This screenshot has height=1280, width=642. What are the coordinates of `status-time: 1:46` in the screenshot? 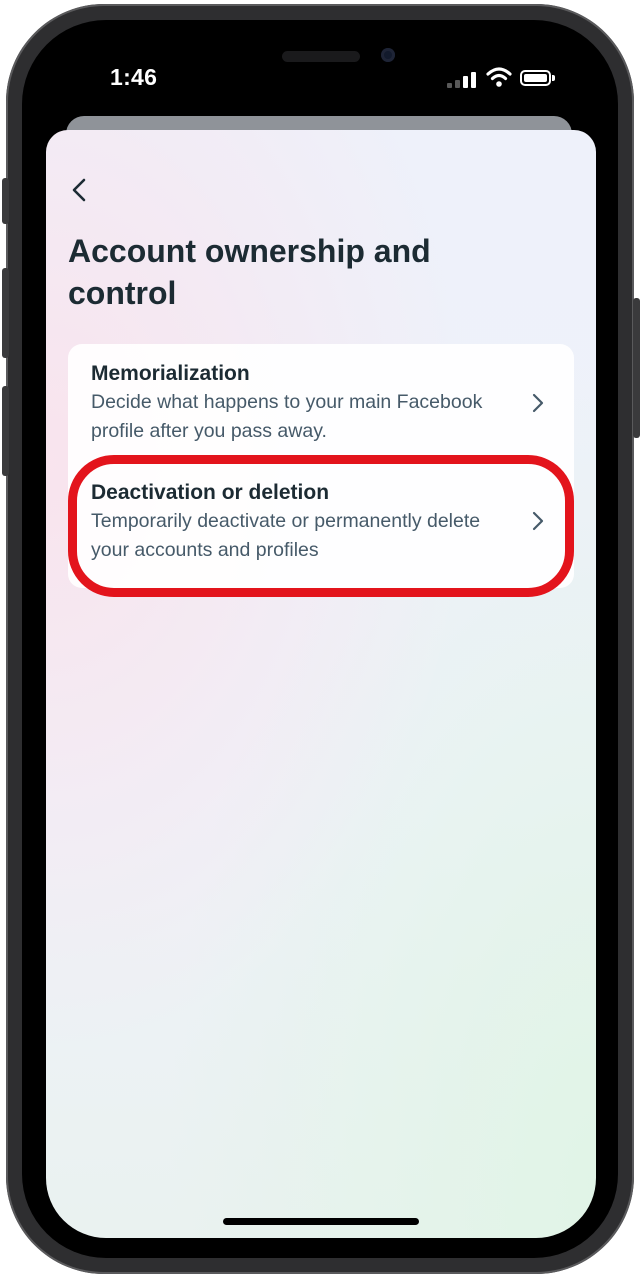 It's located at (134, 77).